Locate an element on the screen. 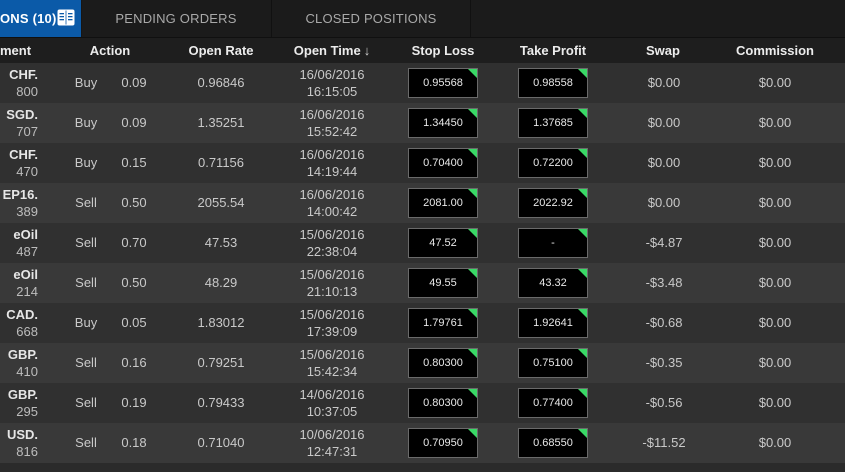 This screenshot has height=472, width=845. instrument-symbol: SGD. is located at coordinates (22, 114).